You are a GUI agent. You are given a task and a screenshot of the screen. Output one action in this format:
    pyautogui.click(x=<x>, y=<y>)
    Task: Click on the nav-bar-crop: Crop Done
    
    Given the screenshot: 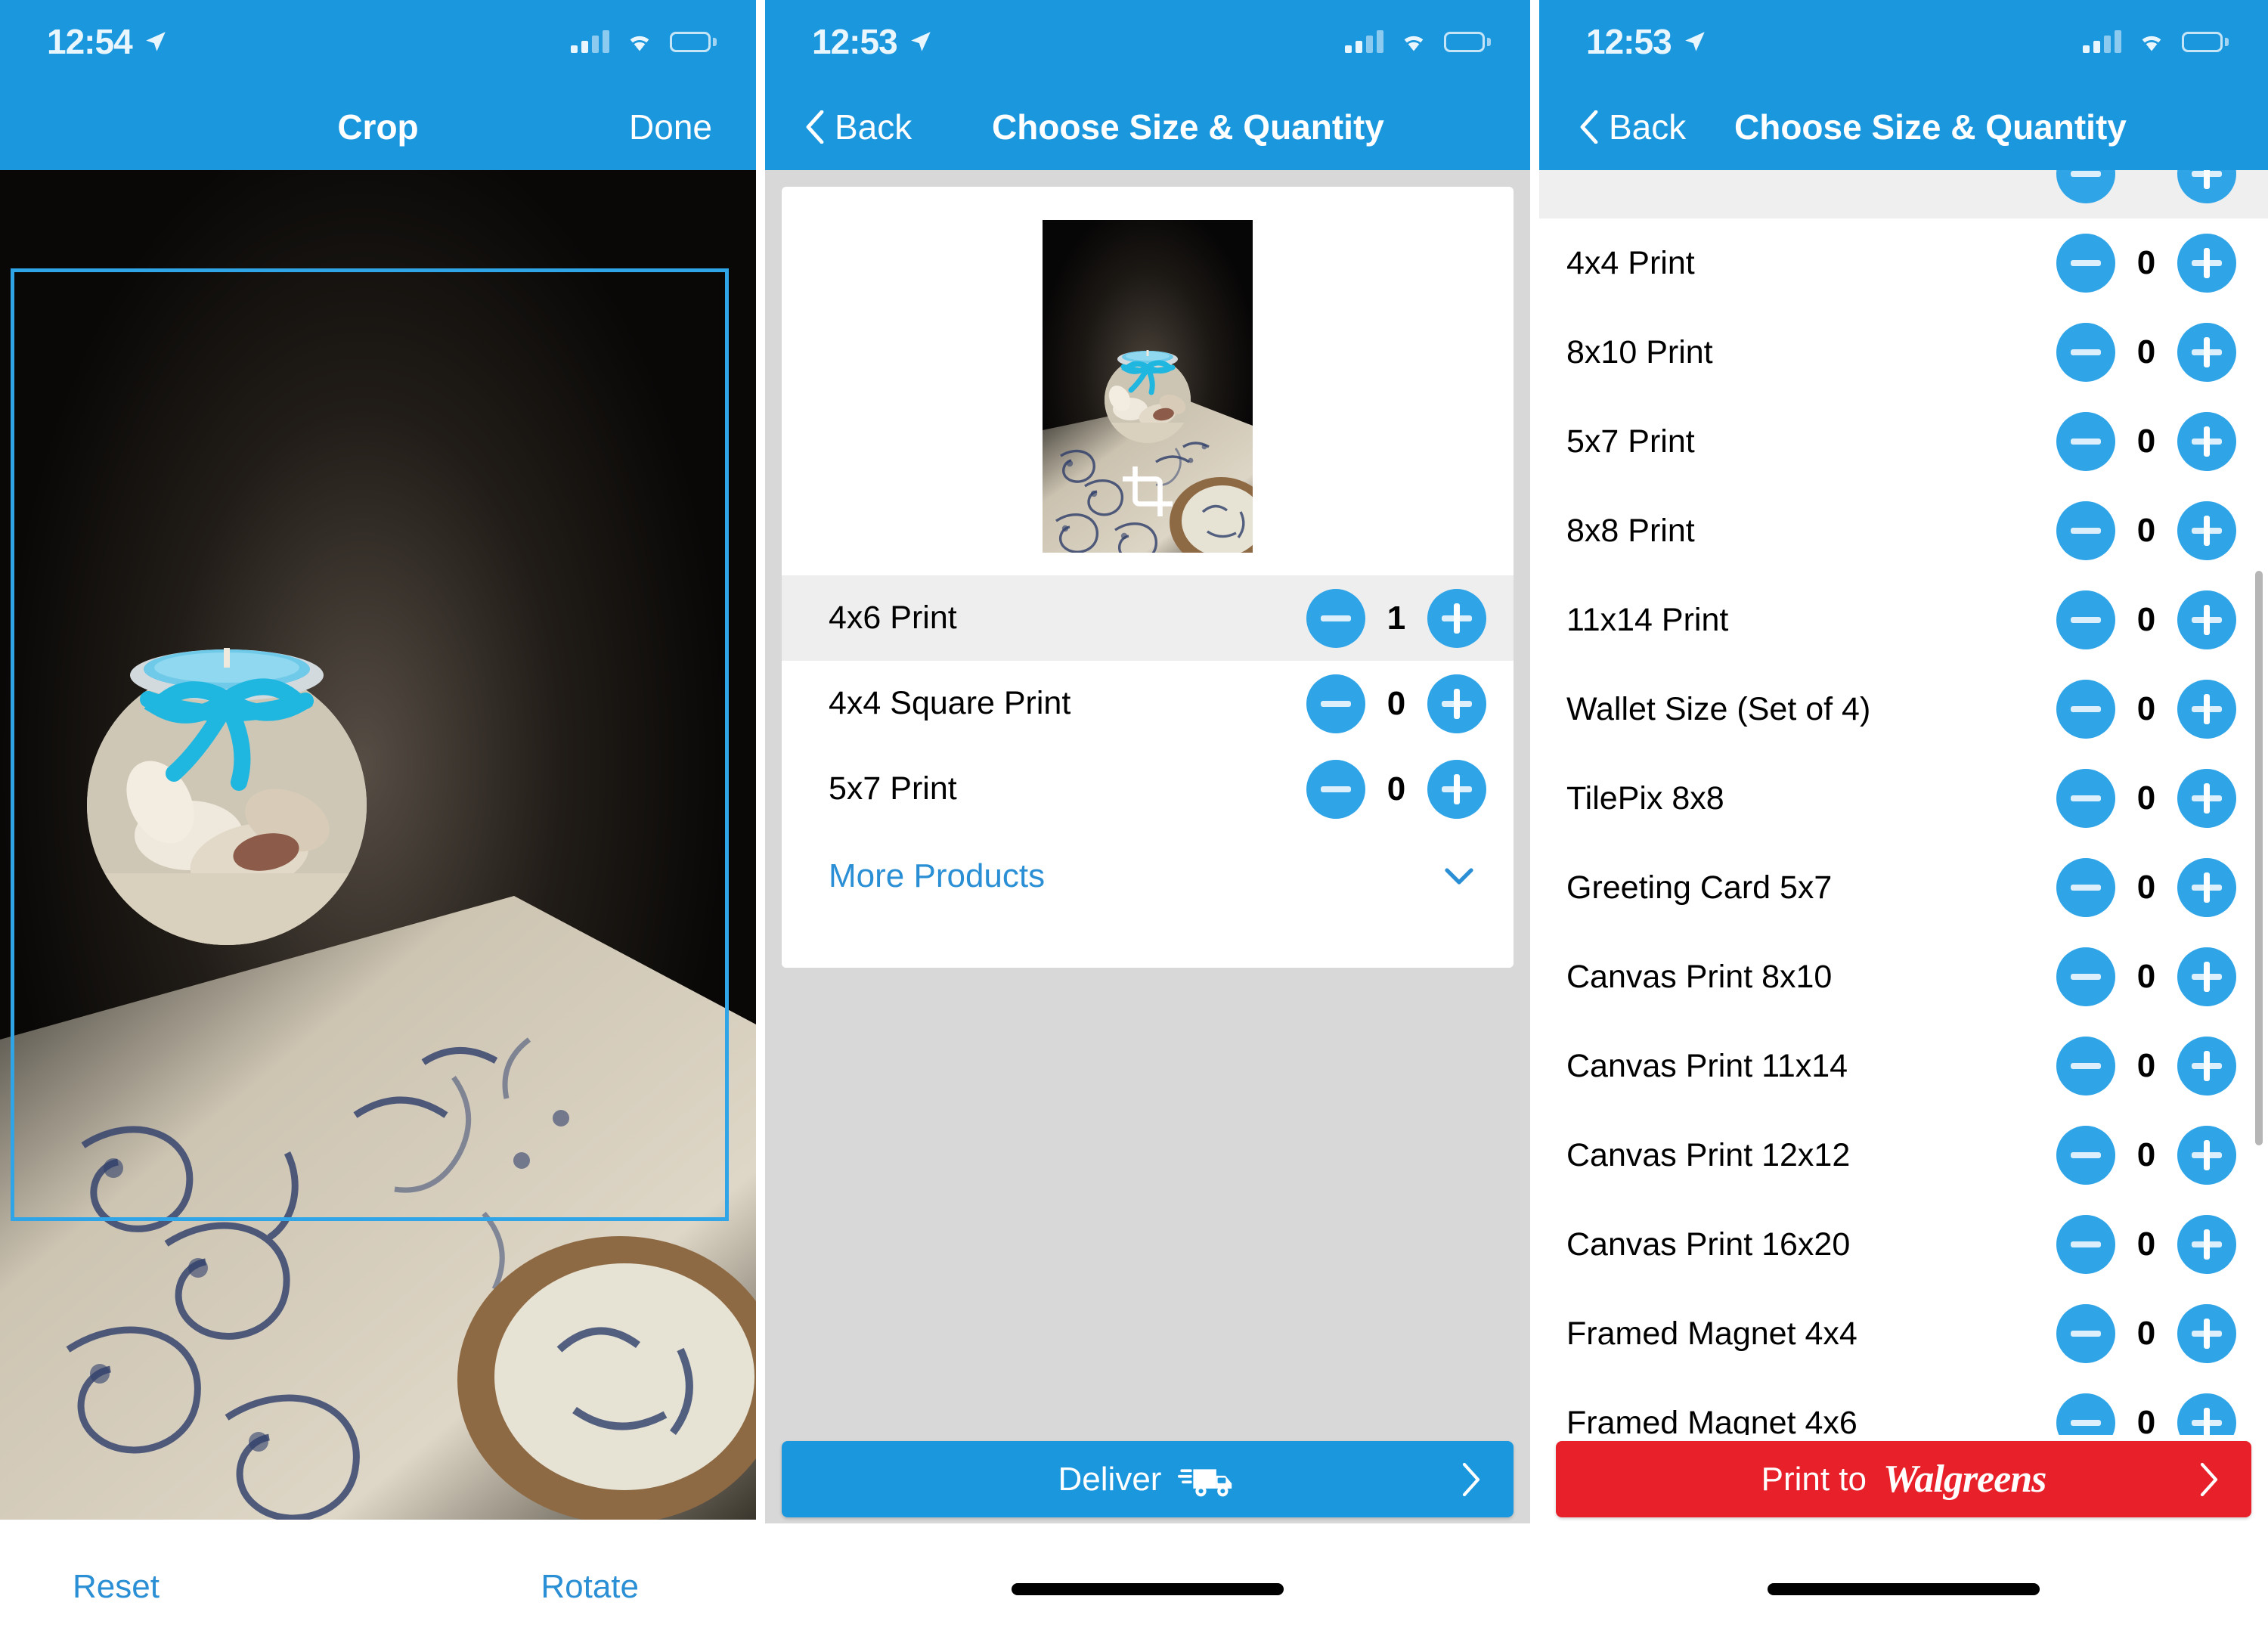 What is the action you would take?
    pyautogui.click(x=378, y=126)
    